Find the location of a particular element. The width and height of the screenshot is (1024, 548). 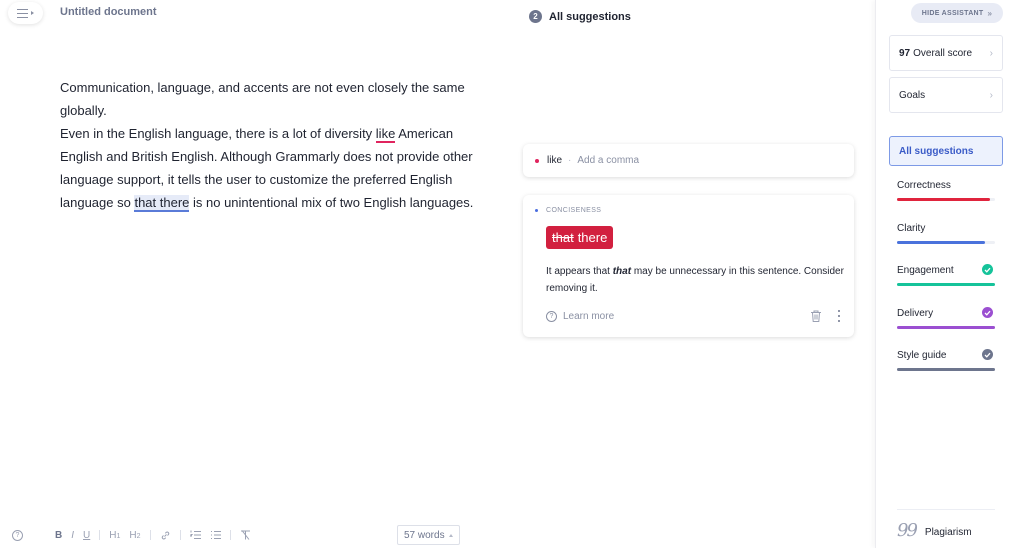

heading1-button: H1 is located at coordinates (114, 535).